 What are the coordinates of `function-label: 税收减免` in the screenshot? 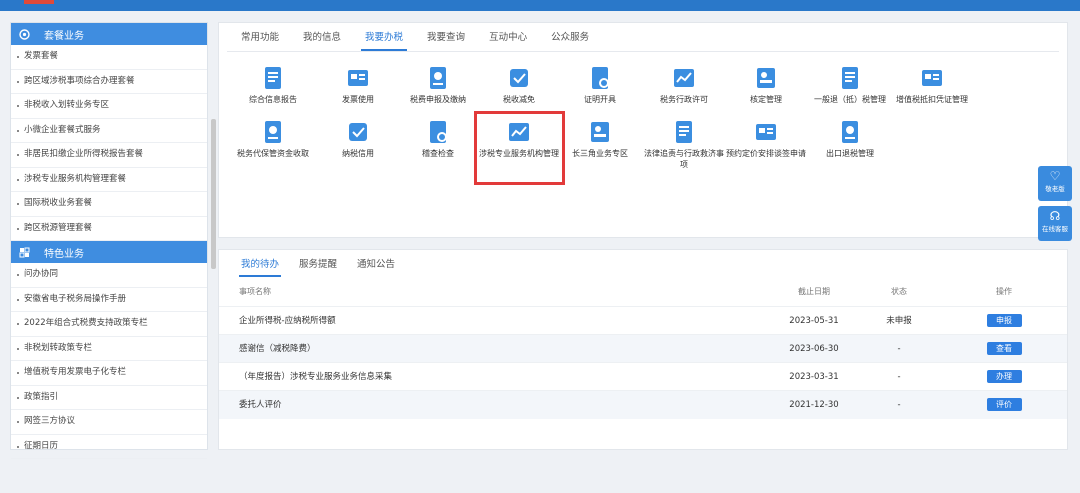 It's located at (519, 99).